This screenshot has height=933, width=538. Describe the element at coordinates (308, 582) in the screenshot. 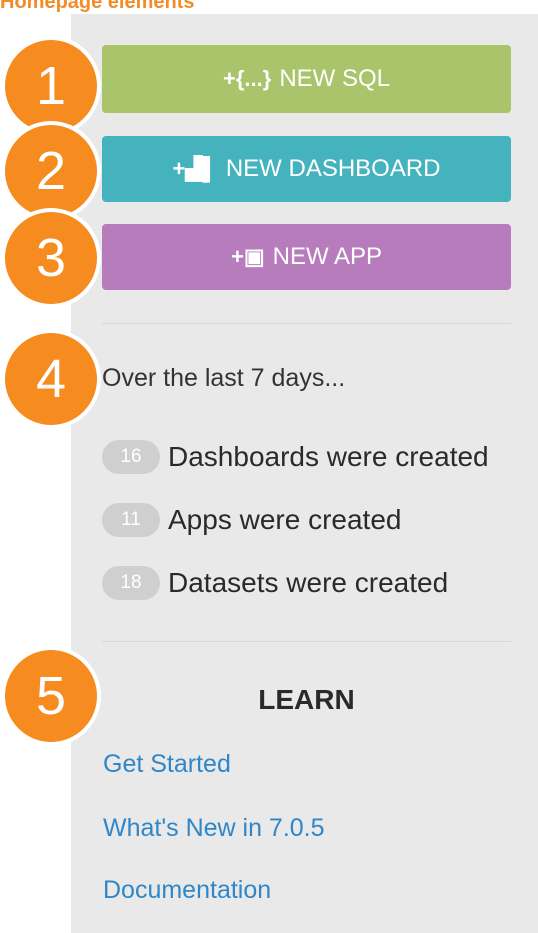

I see `stat-label: Datasets were created` at that location.